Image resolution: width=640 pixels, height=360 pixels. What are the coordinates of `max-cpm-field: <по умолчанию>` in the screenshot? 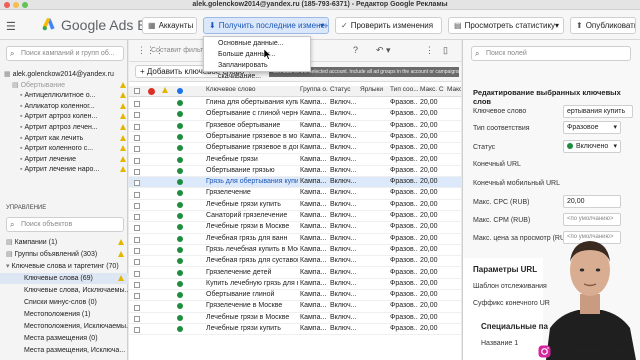 It's located at (592, 219).